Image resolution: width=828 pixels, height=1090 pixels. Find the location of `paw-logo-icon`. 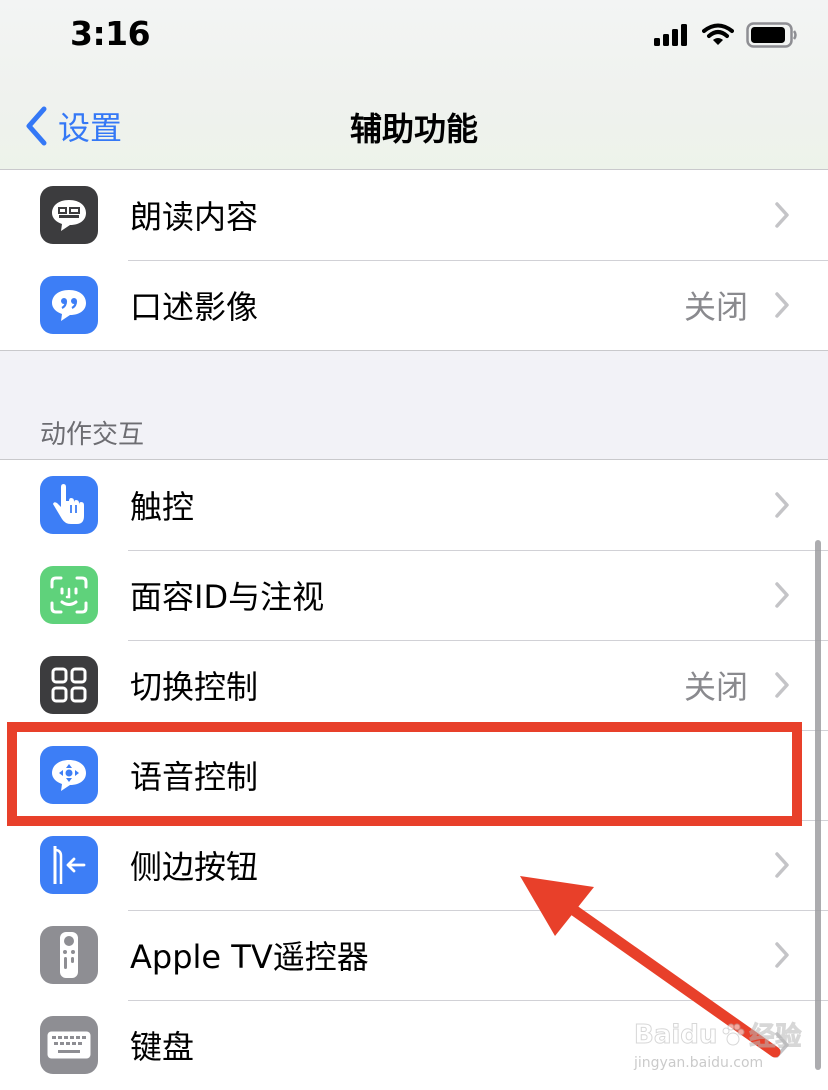

paw-logo-icon is located at coordinates (733, 1034).